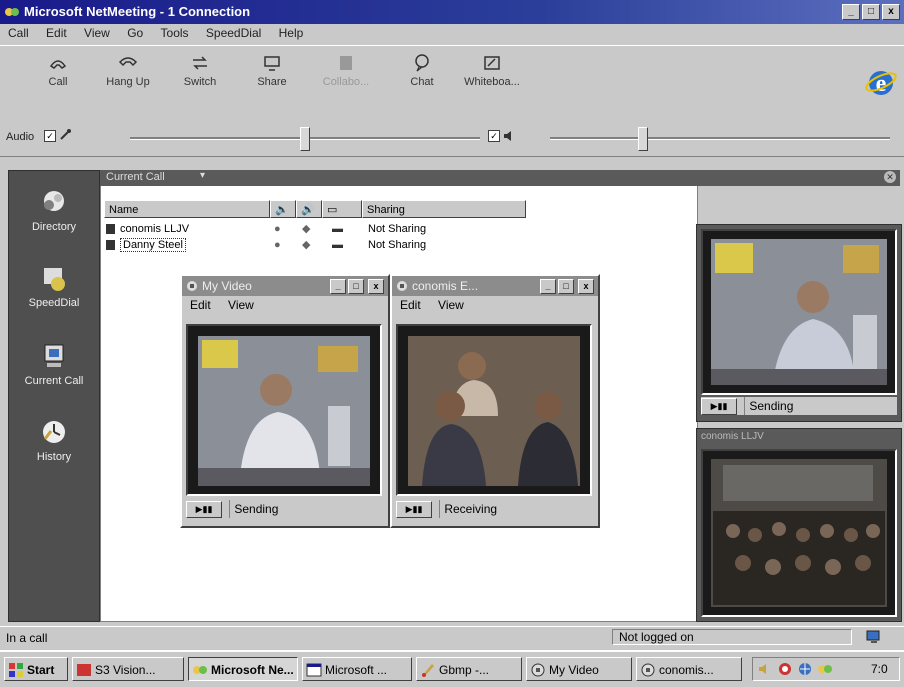 The width and height of the screenshot is (904, 687). What do you see at coordinates (128, 82) in the screenshot?
I see `hang-up-label: Hang Up` at bounding box center [128, 82].